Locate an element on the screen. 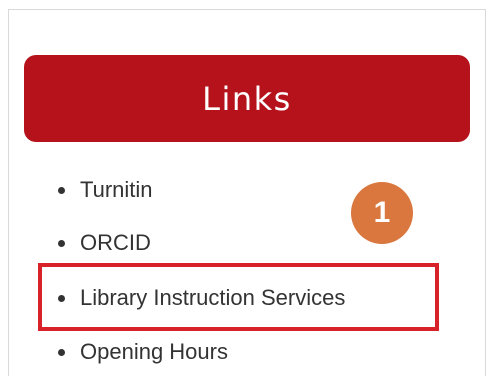  link-orcid: ORCID is located at coordinates (104, 243).